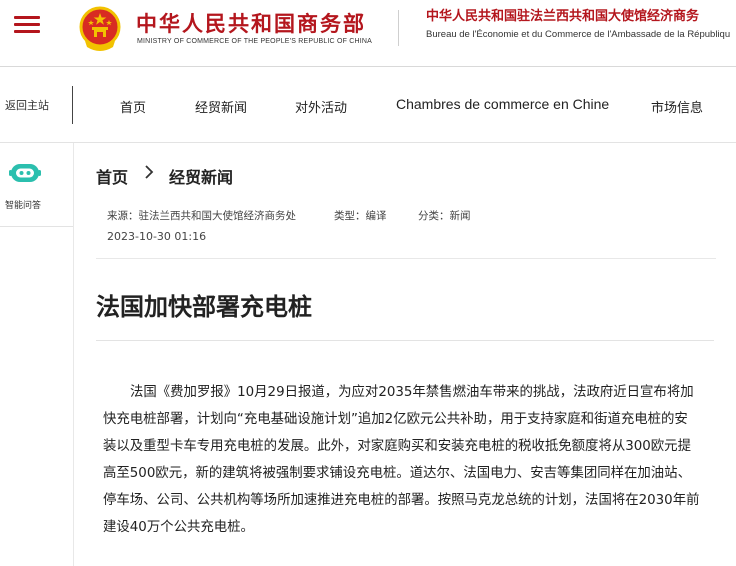  I want to click on chevron-right-icon, so click(149, 172).